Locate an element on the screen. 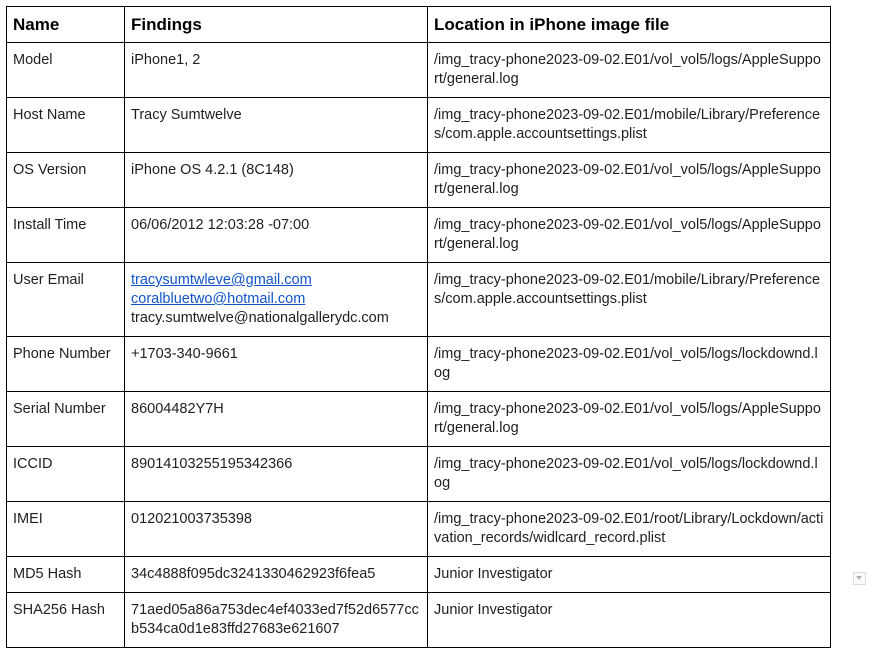  row-findings: 012021003735398 is located at coordinates (276, 529).